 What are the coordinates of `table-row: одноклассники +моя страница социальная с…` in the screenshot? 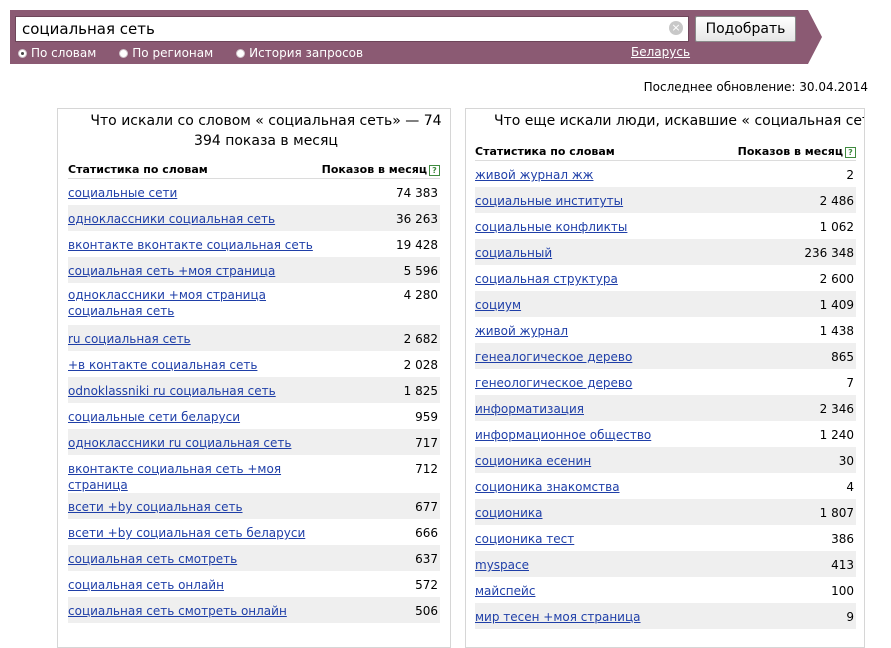 It's located at (254, 304).